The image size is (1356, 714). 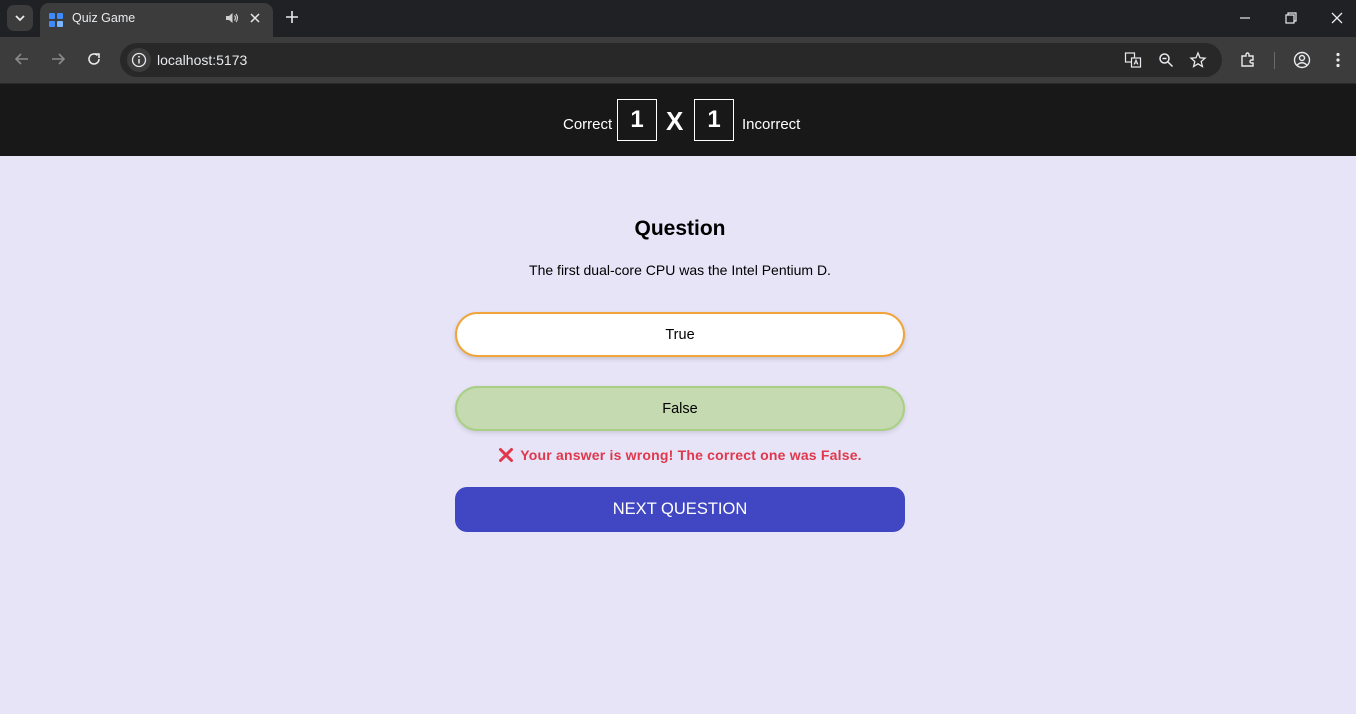 What do you see at coordinates (232, 18) in the screenshot?
I see `speaker-icon` at bounding box center [232, 18].